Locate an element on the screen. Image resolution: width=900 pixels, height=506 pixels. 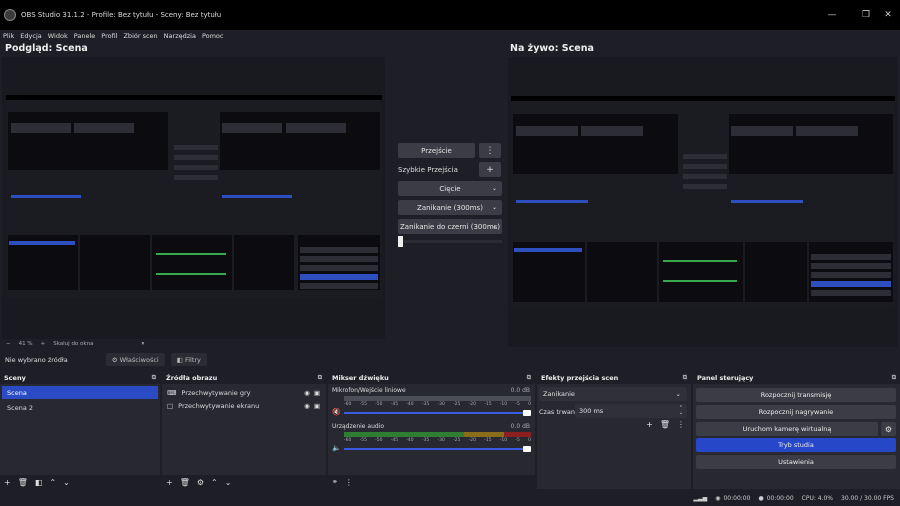
filters-button: ◧ Filtry is located at coordinates (188, 359).